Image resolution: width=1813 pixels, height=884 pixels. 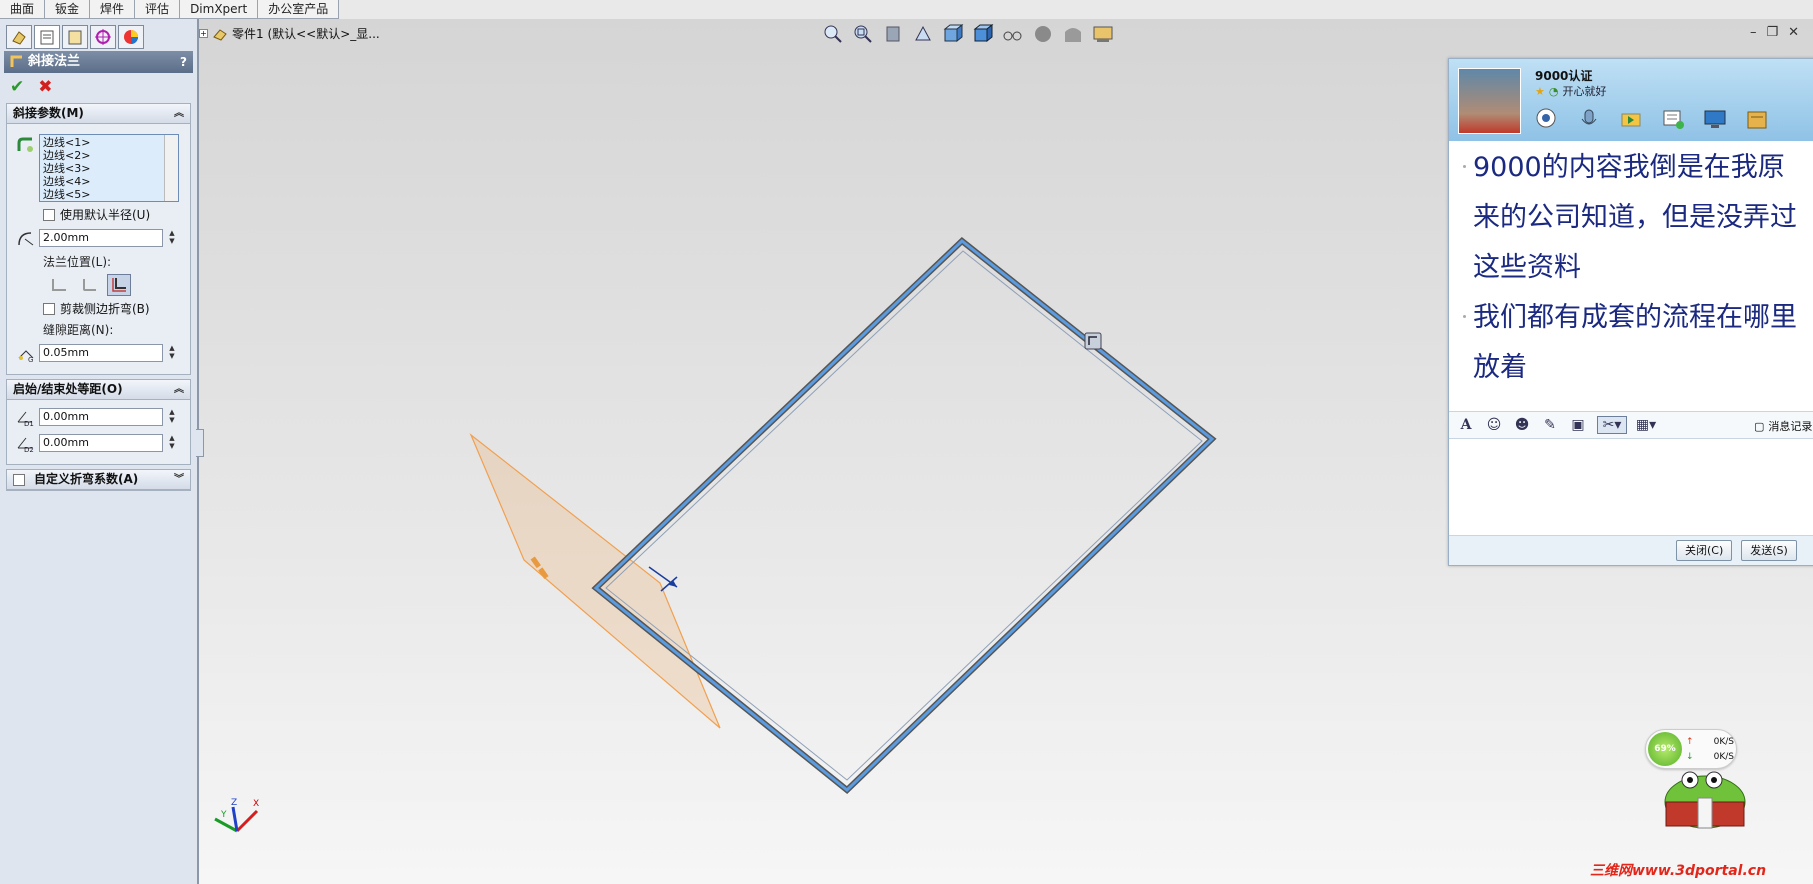 I want to click on magic-emoji-icon: ☻, so click(x=1522, y=425).